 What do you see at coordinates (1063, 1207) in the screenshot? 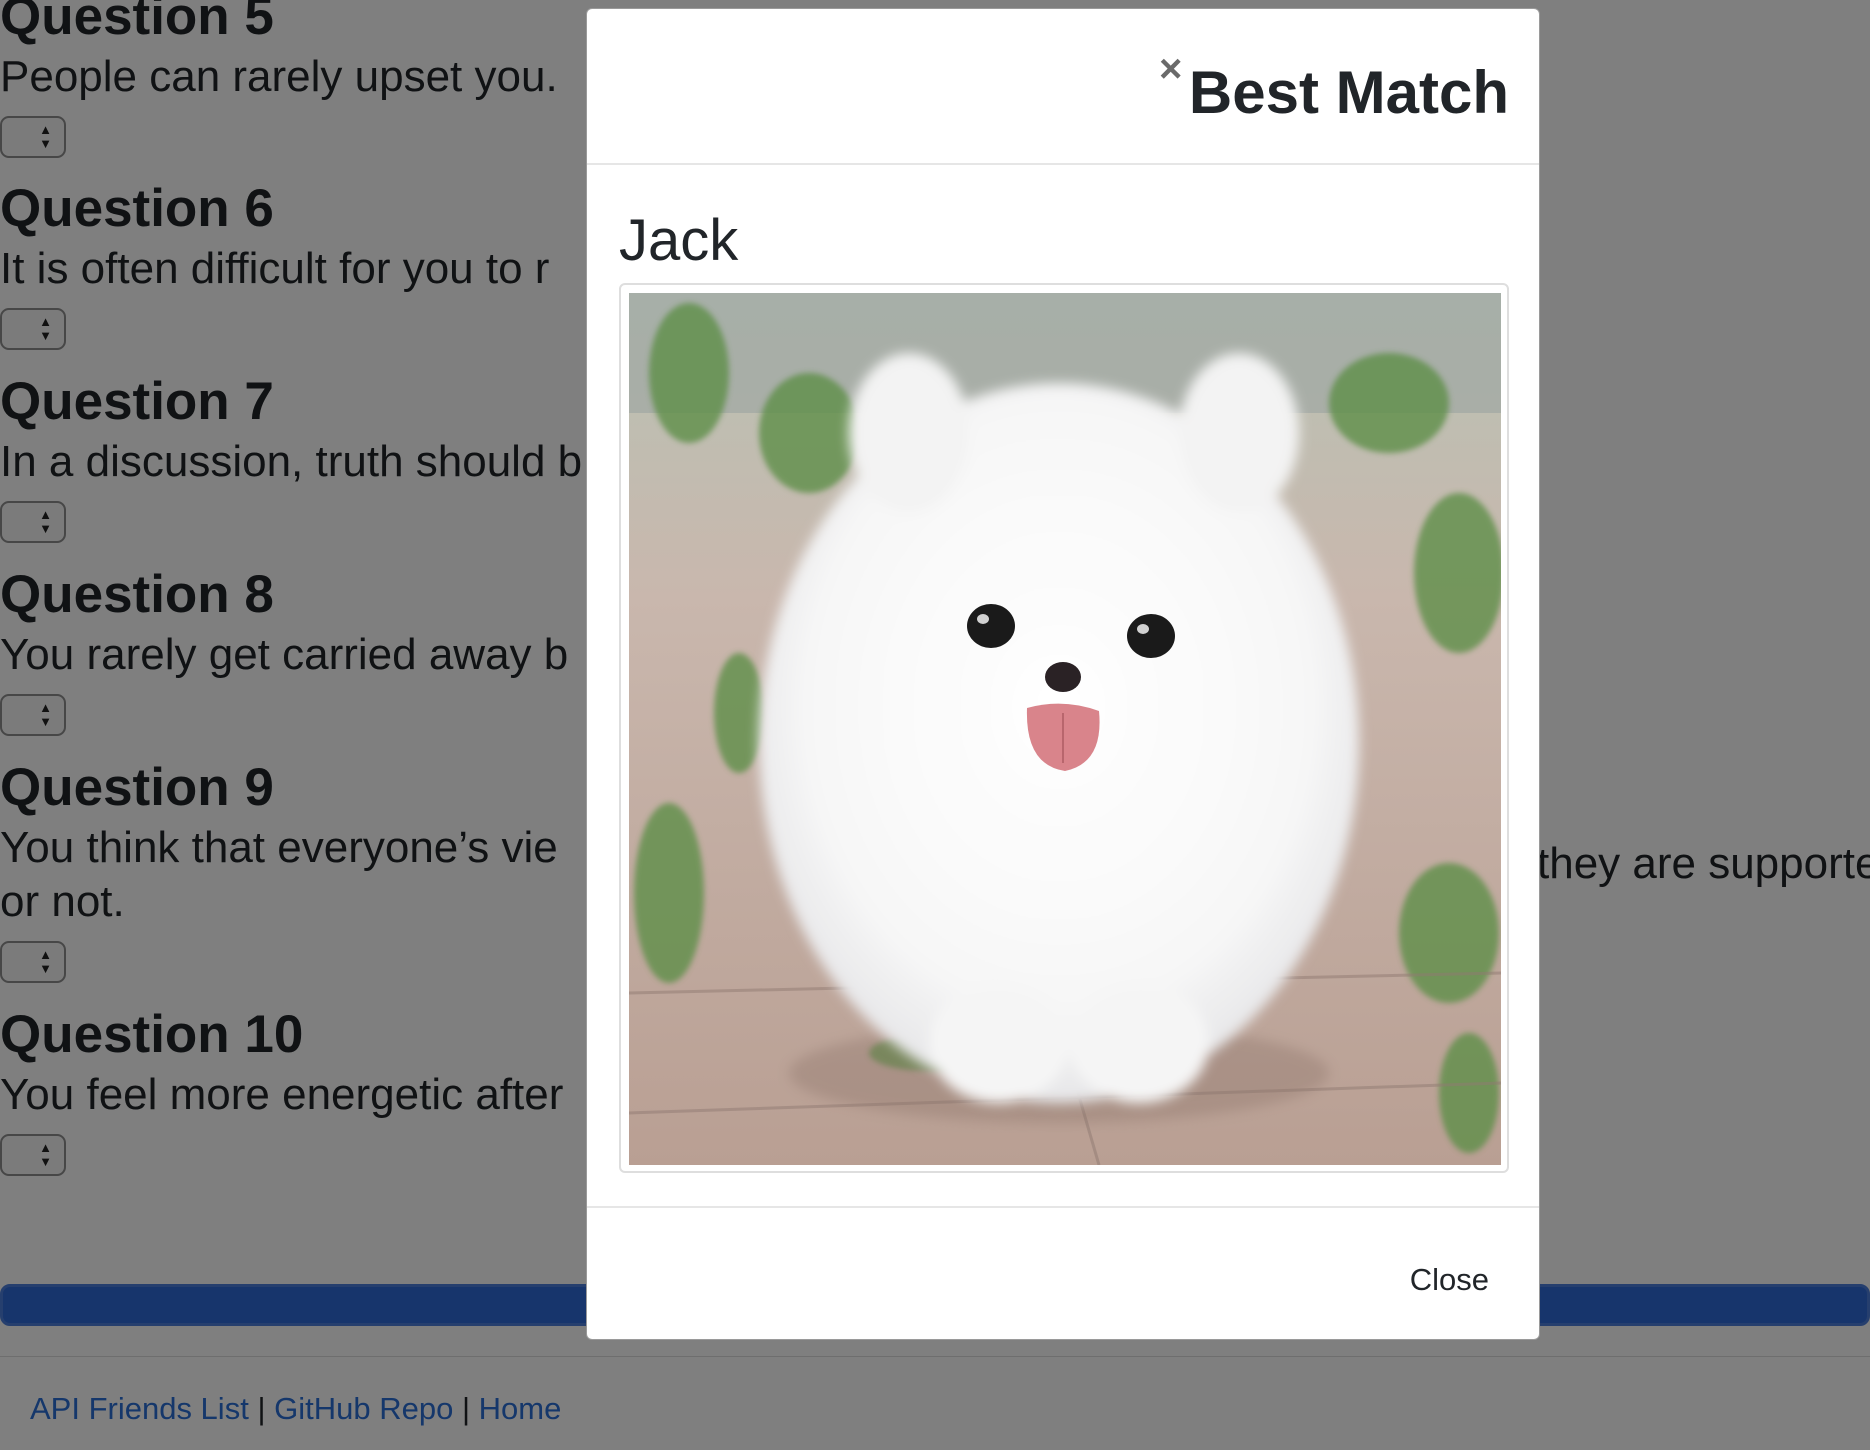
I see `modal-footer-divider` at bounding box center [1063, 1207].